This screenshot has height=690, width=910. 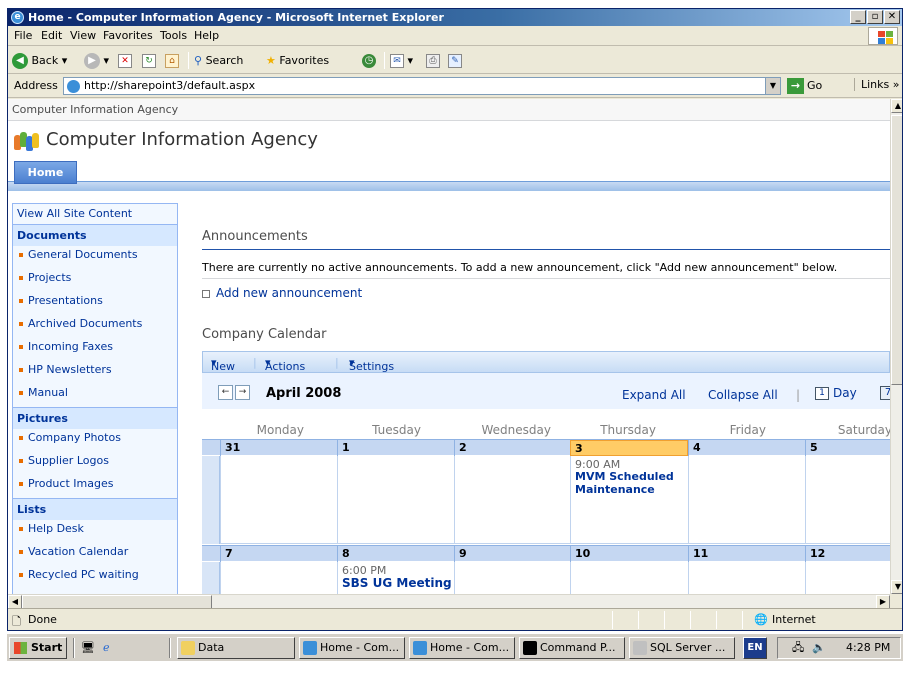 I want to click on scroll-right-icon: ▶, so click(x=883, y=602).